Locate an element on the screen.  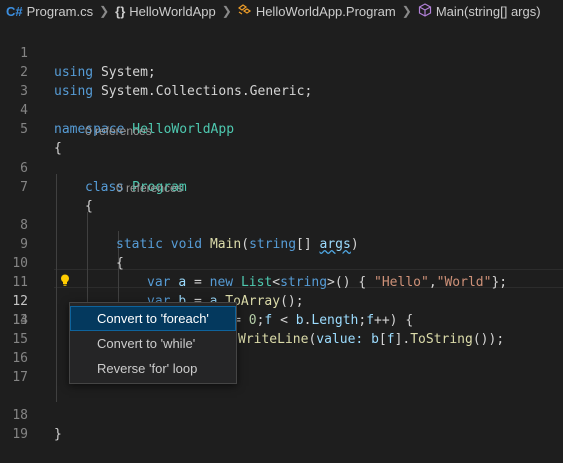
code-line: 4 namespace HelloWorldApp is located at coordinates (281, 109).